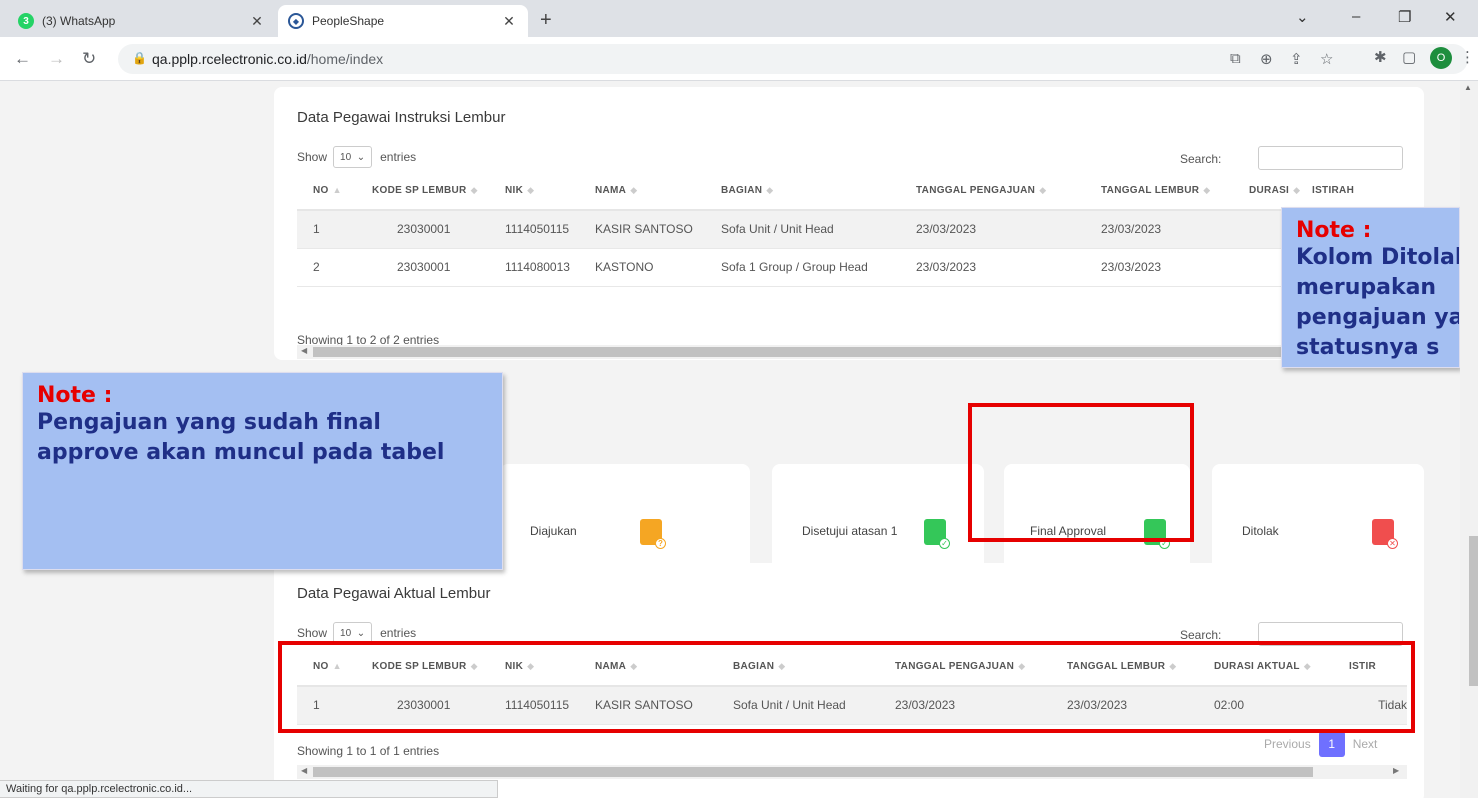 This screenshot has width=1478, height=798. I want to click on peopleshape-icon: ◆, so click(296, 21).